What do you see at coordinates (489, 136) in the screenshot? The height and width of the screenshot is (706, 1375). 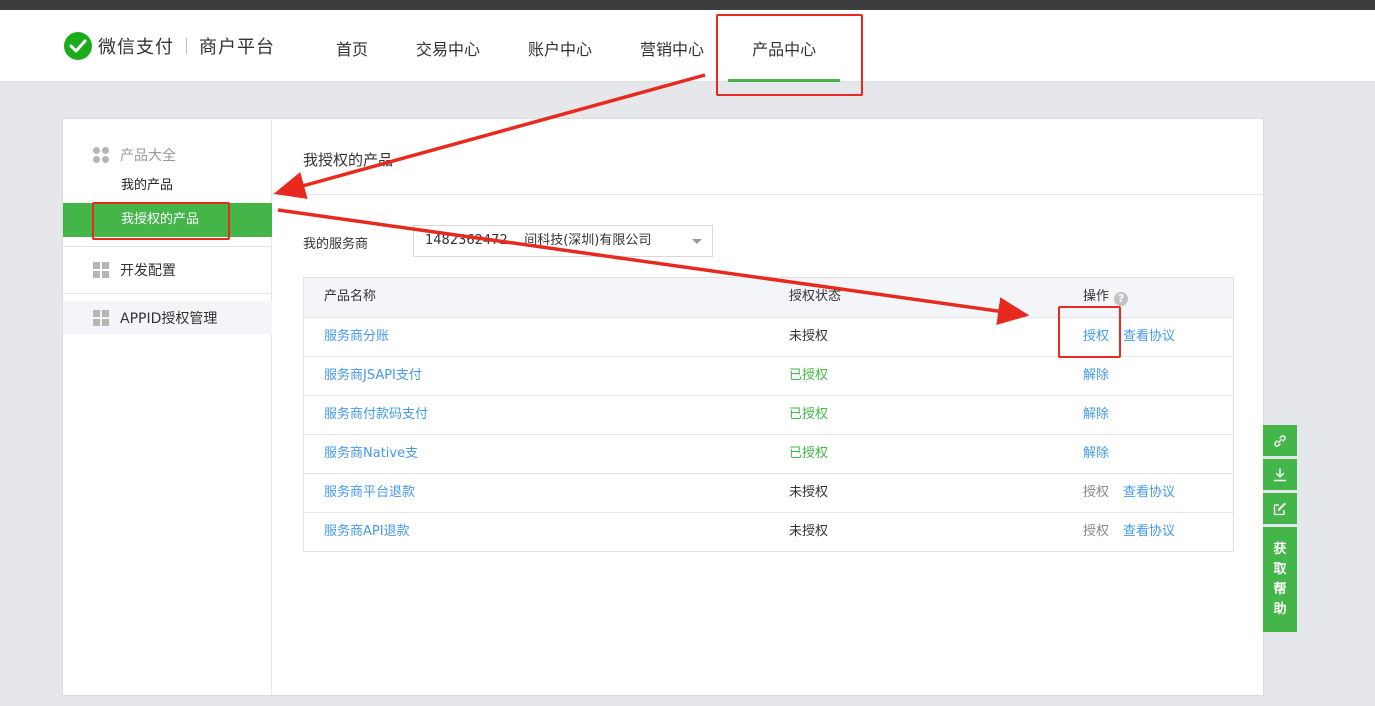 I see `arrow-to-sidebar` at bounding box center [489, 136].